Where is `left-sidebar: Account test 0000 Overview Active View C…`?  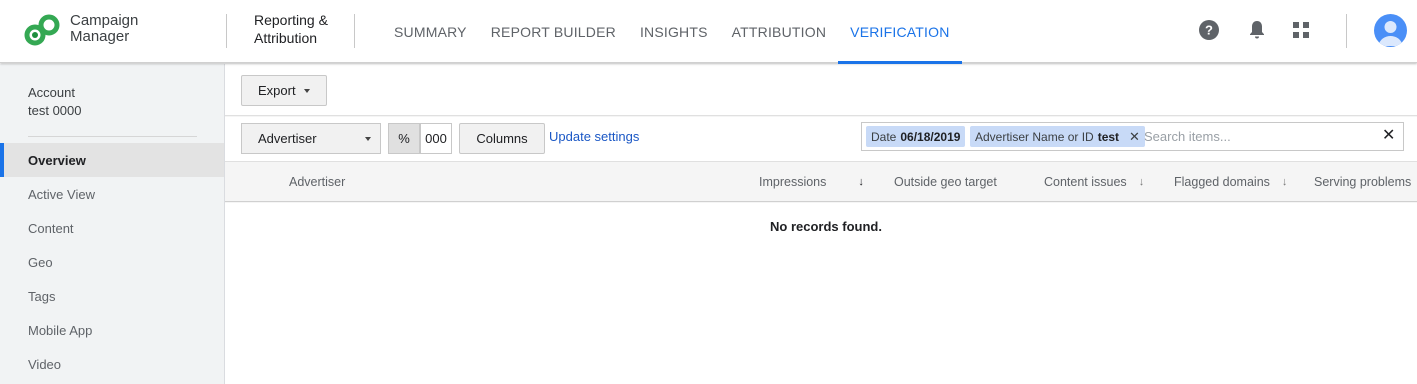
left-sidebar: Account test 0000 Overview Active View C… is located at coordinates (112, 224).